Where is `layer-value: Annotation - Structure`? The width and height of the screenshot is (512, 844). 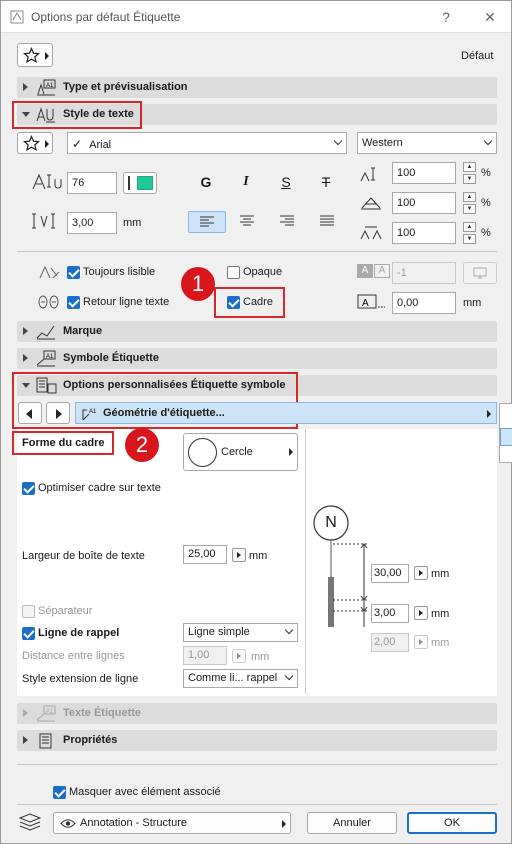 layer-value: Annotation - Structure is located at coordinates (134, 823).